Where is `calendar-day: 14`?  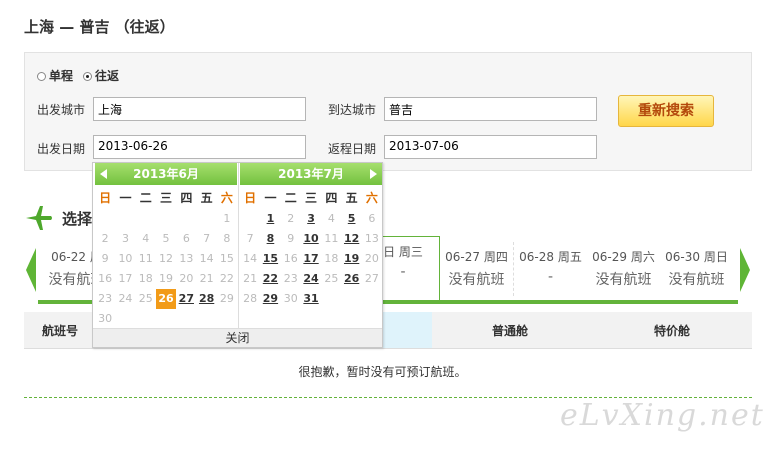
calendar-day: 14 is located at coordinates (206, 258).